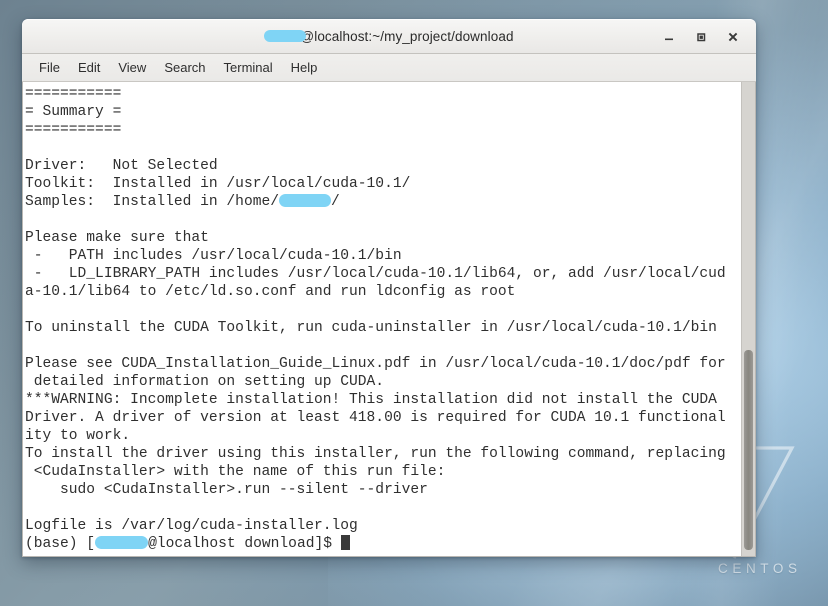 The height and width of the screenshot is (606, 828). What do you see at coordinates (122, 542) in the screenshot?
I see `redacted-username-prompt` at bounding box center [122, 542].